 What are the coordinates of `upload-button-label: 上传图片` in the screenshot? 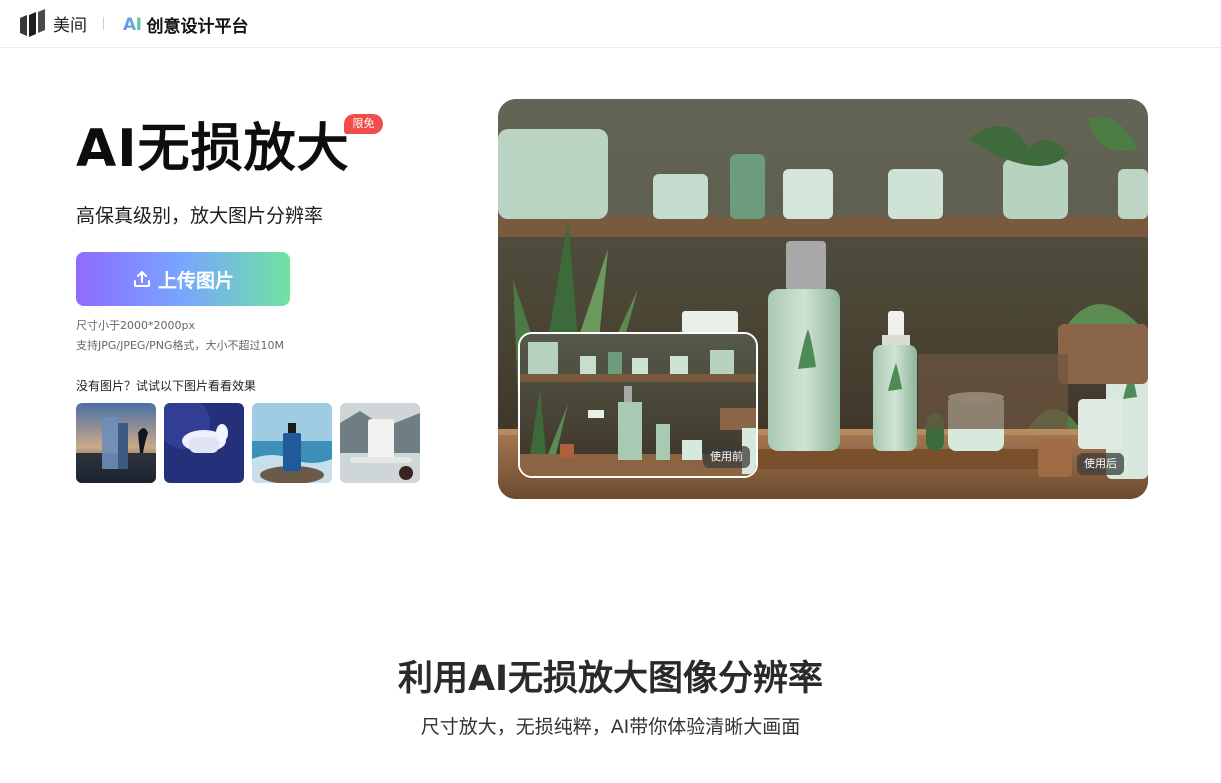 It's located at (195, 281).